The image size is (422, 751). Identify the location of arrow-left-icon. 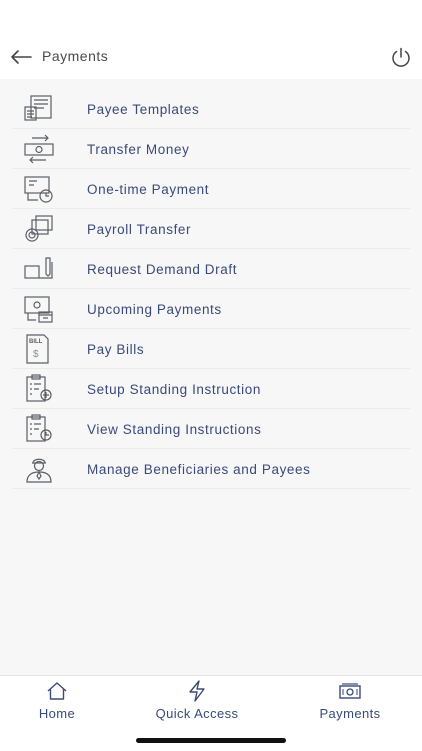
(21, 57).